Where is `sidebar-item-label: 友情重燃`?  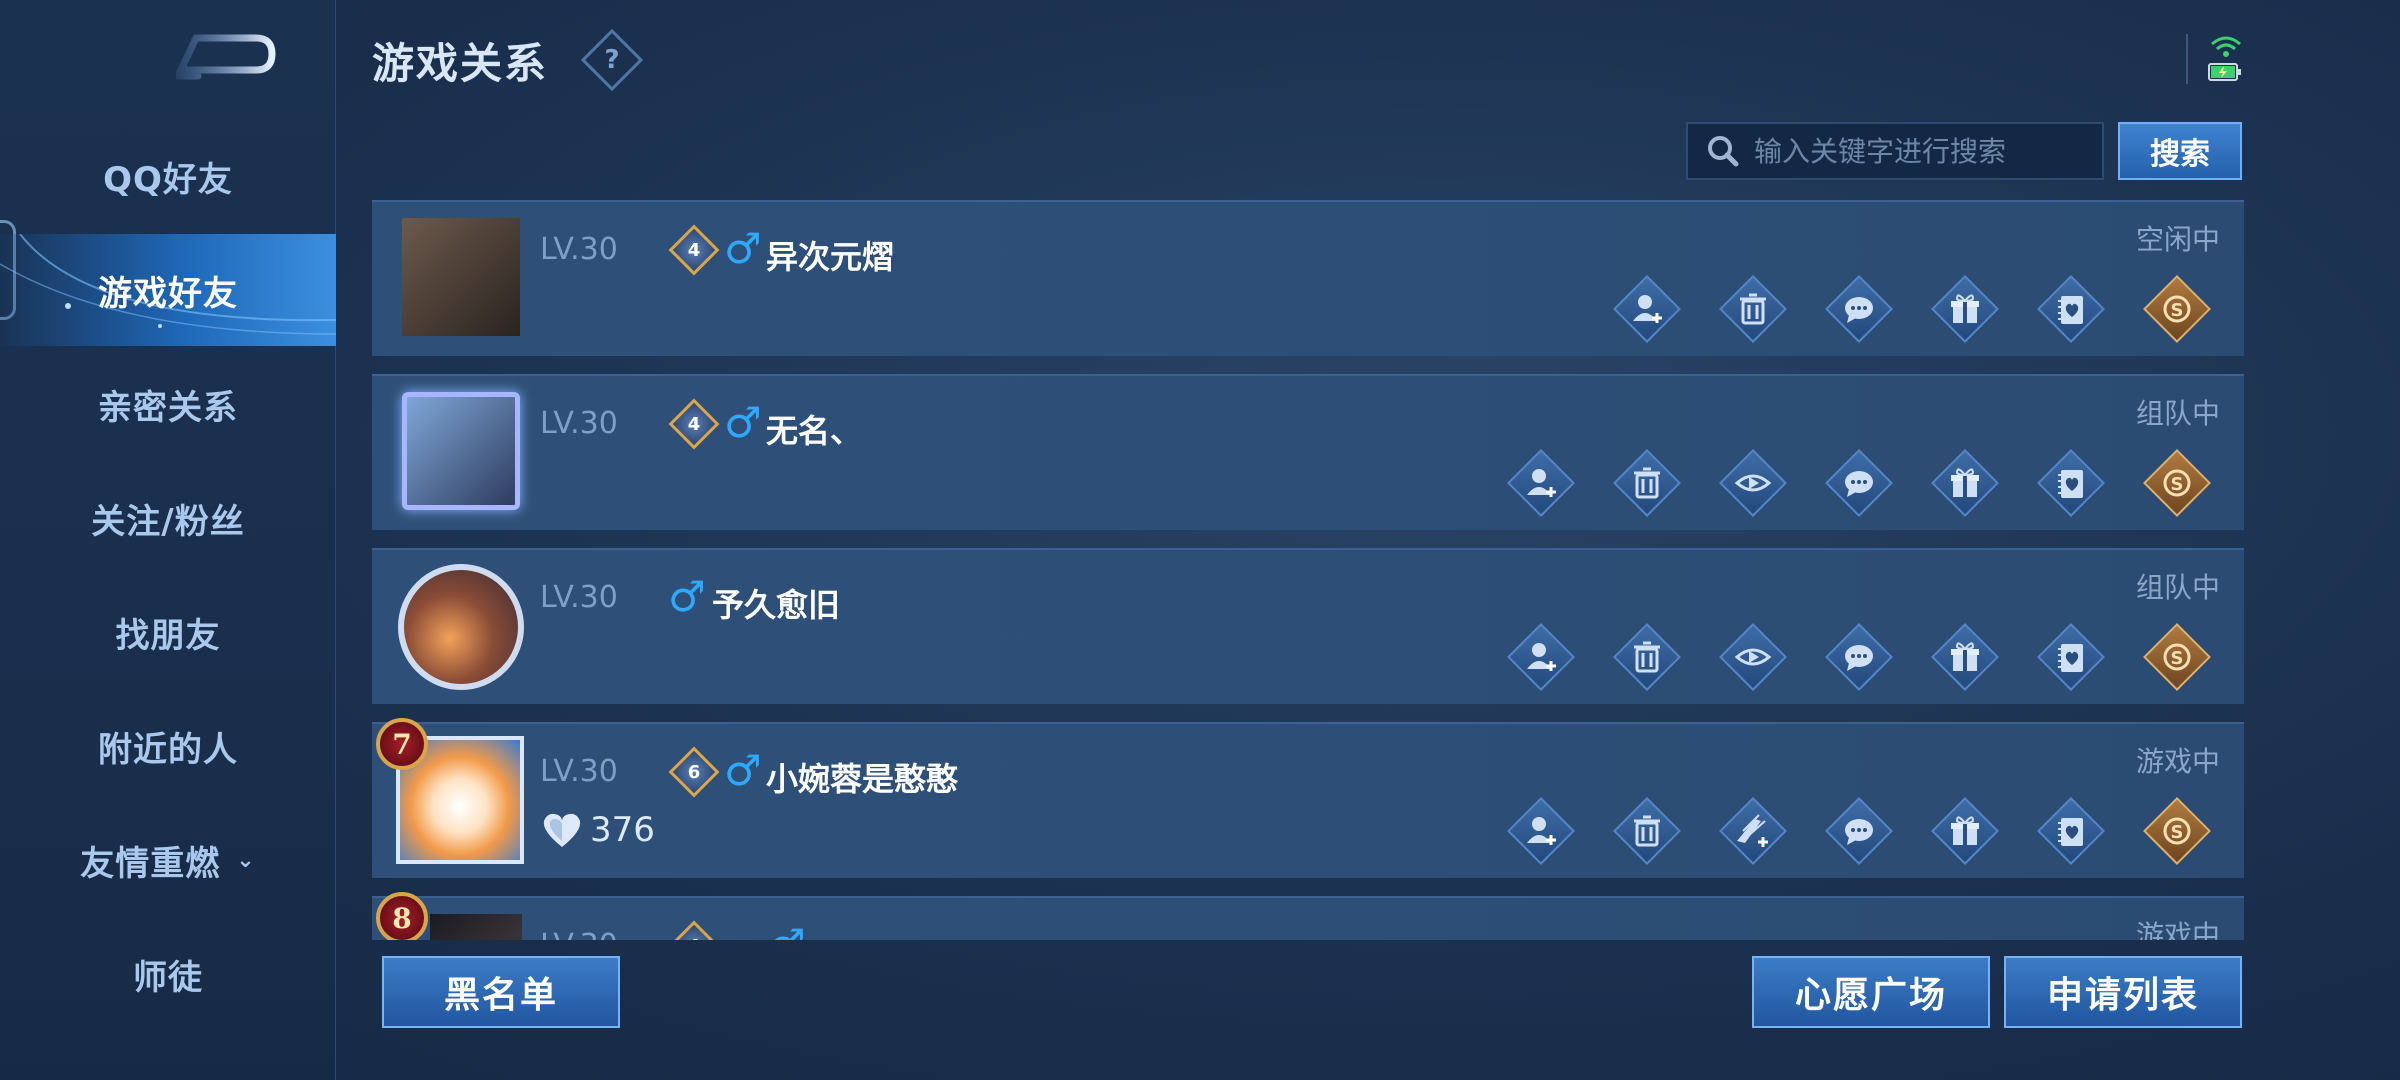 sidebar-item-label: 友情重燃 is located at coordinates (150, 863).